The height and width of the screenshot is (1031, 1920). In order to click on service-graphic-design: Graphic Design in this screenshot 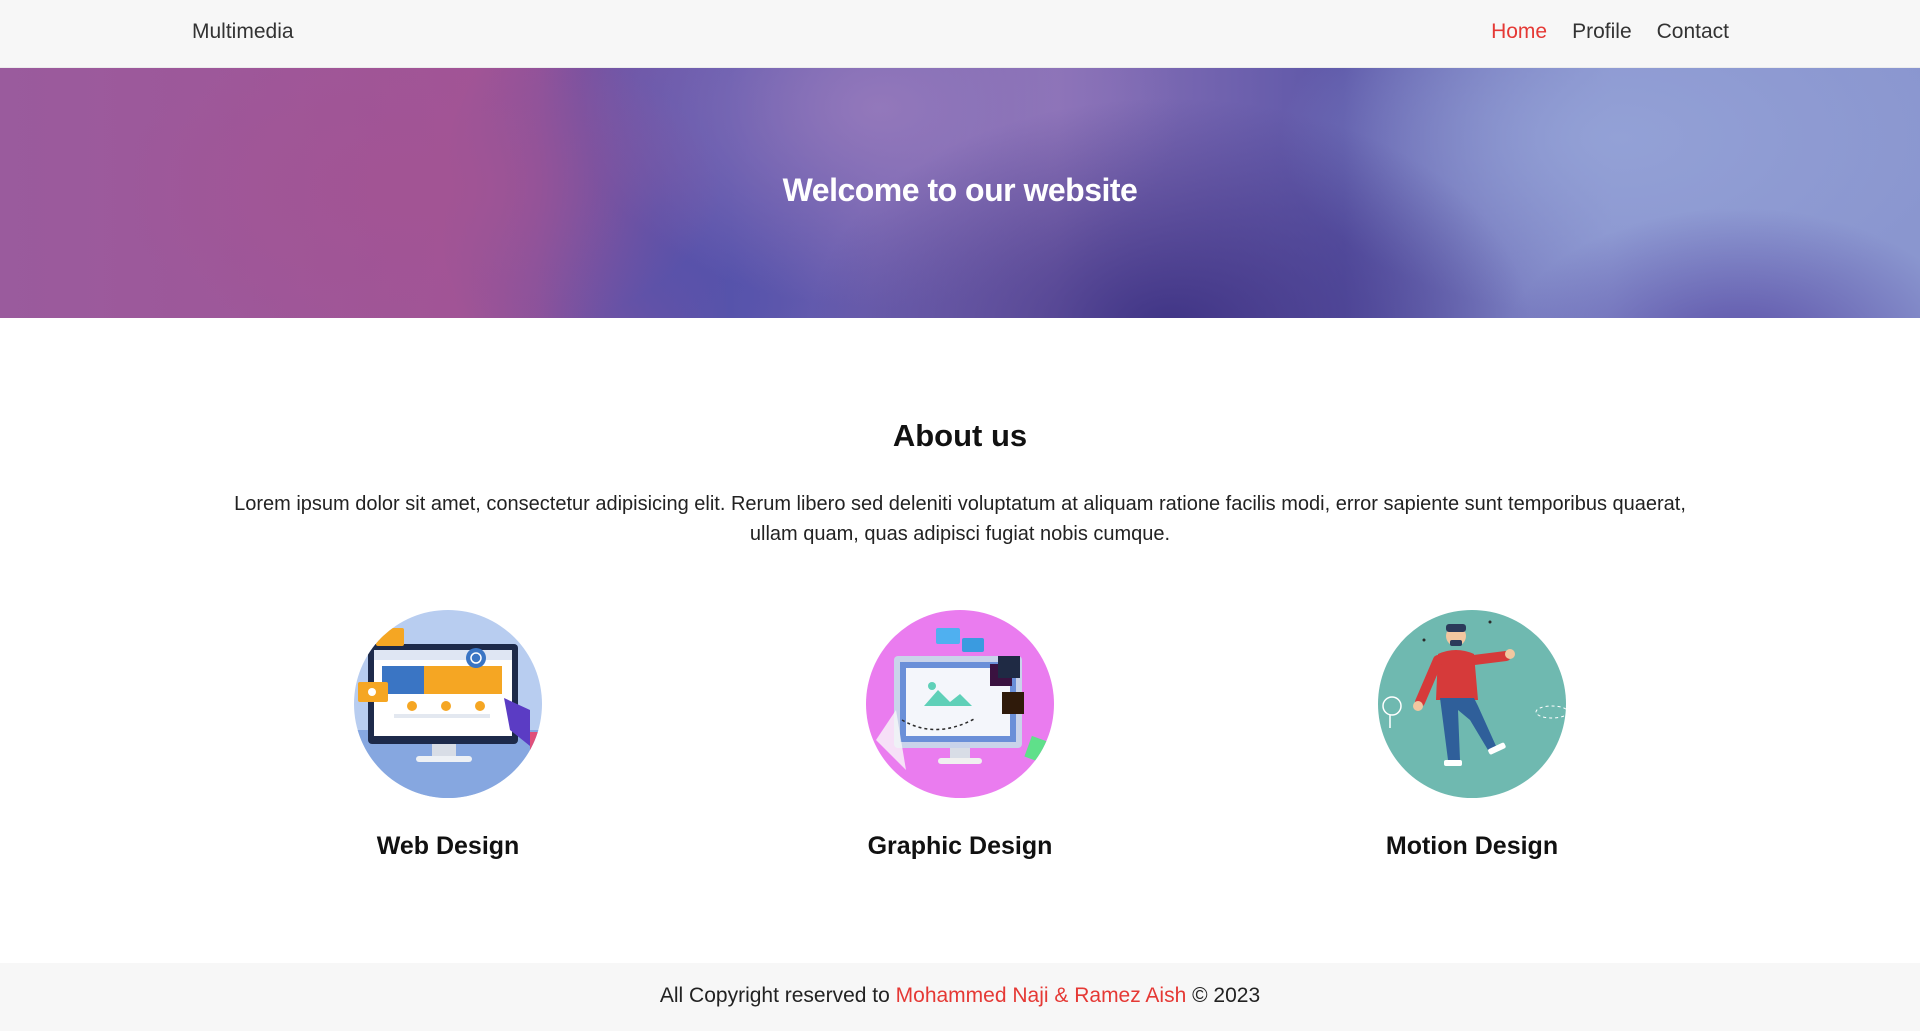, I will do `click(960, 735)`.